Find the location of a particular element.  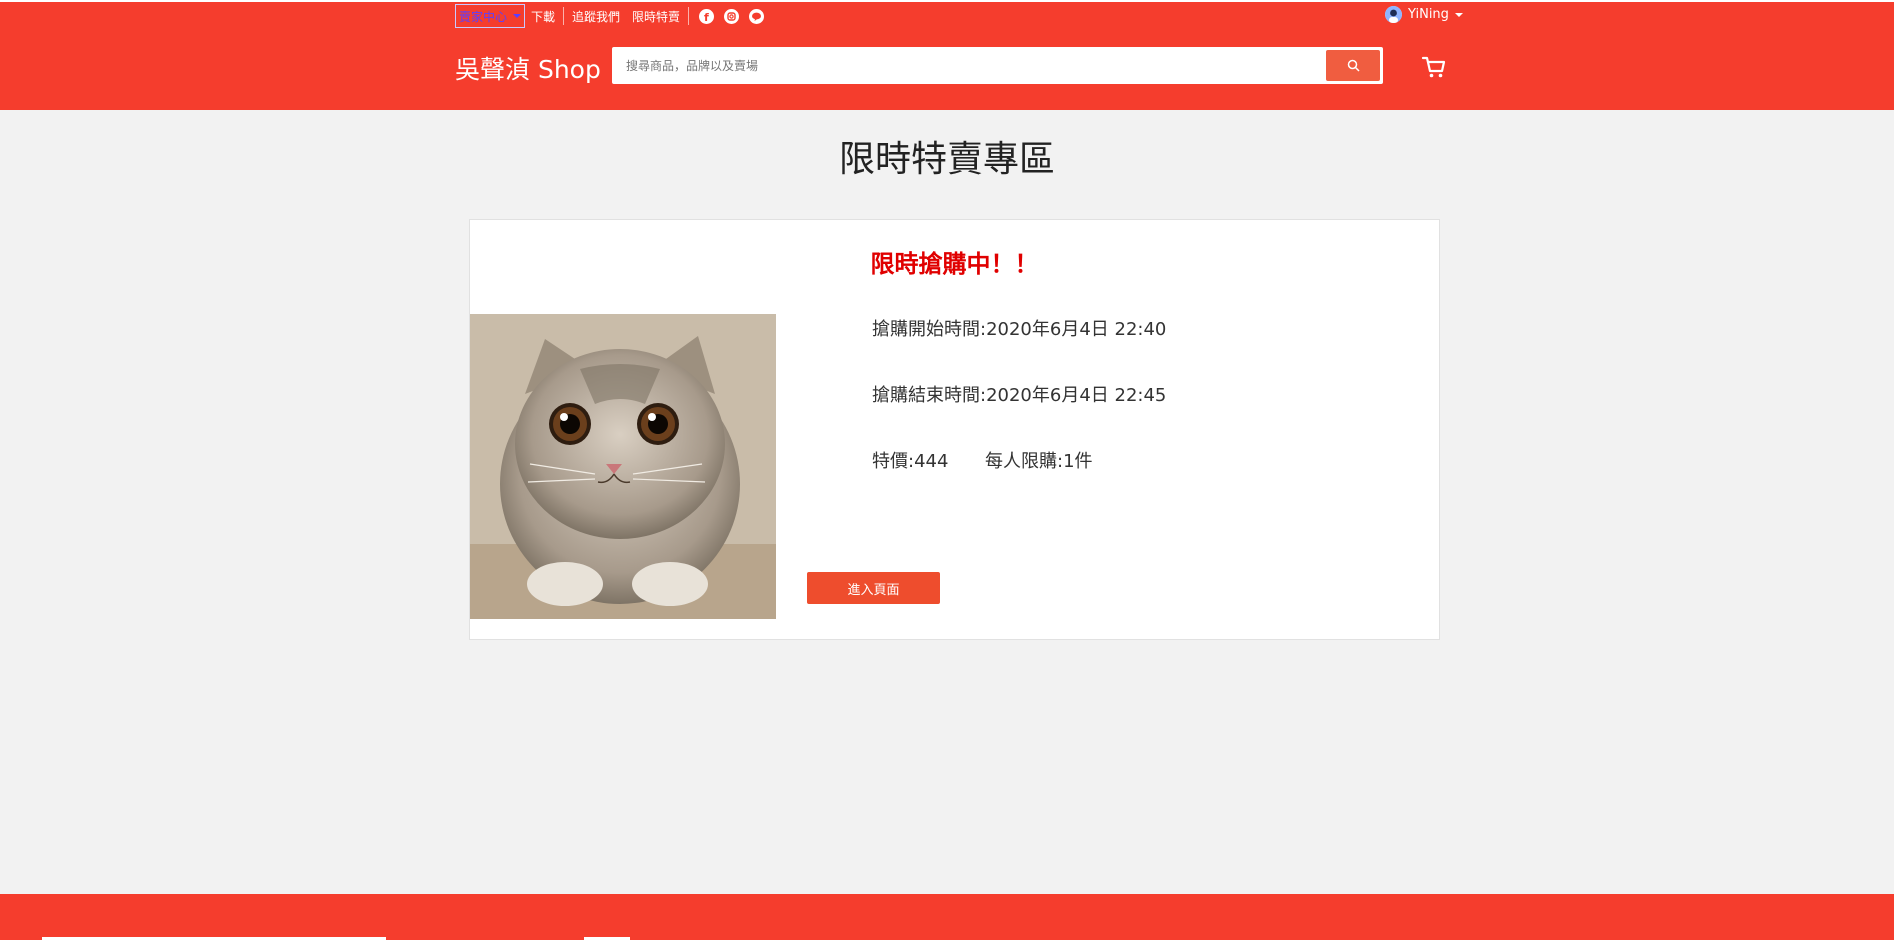

seller-center-link: 賣家中心 is located at coordinates (490, 16).